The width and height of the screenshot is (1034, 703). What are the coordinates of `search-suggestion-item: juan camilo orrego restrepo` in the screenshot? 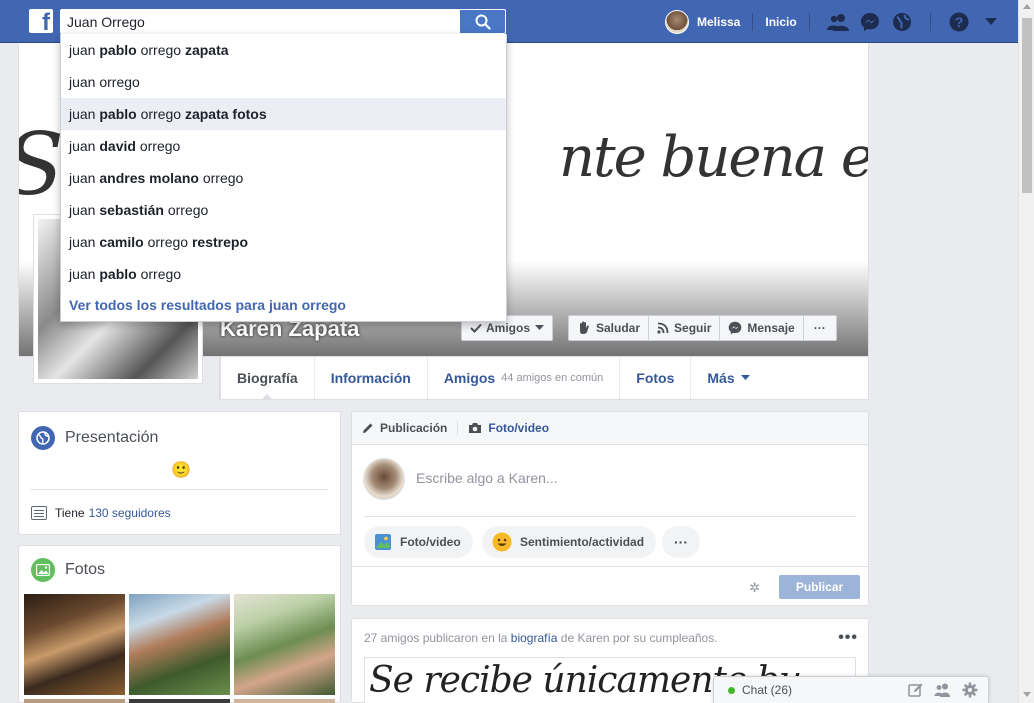 It's located at (283, 242).